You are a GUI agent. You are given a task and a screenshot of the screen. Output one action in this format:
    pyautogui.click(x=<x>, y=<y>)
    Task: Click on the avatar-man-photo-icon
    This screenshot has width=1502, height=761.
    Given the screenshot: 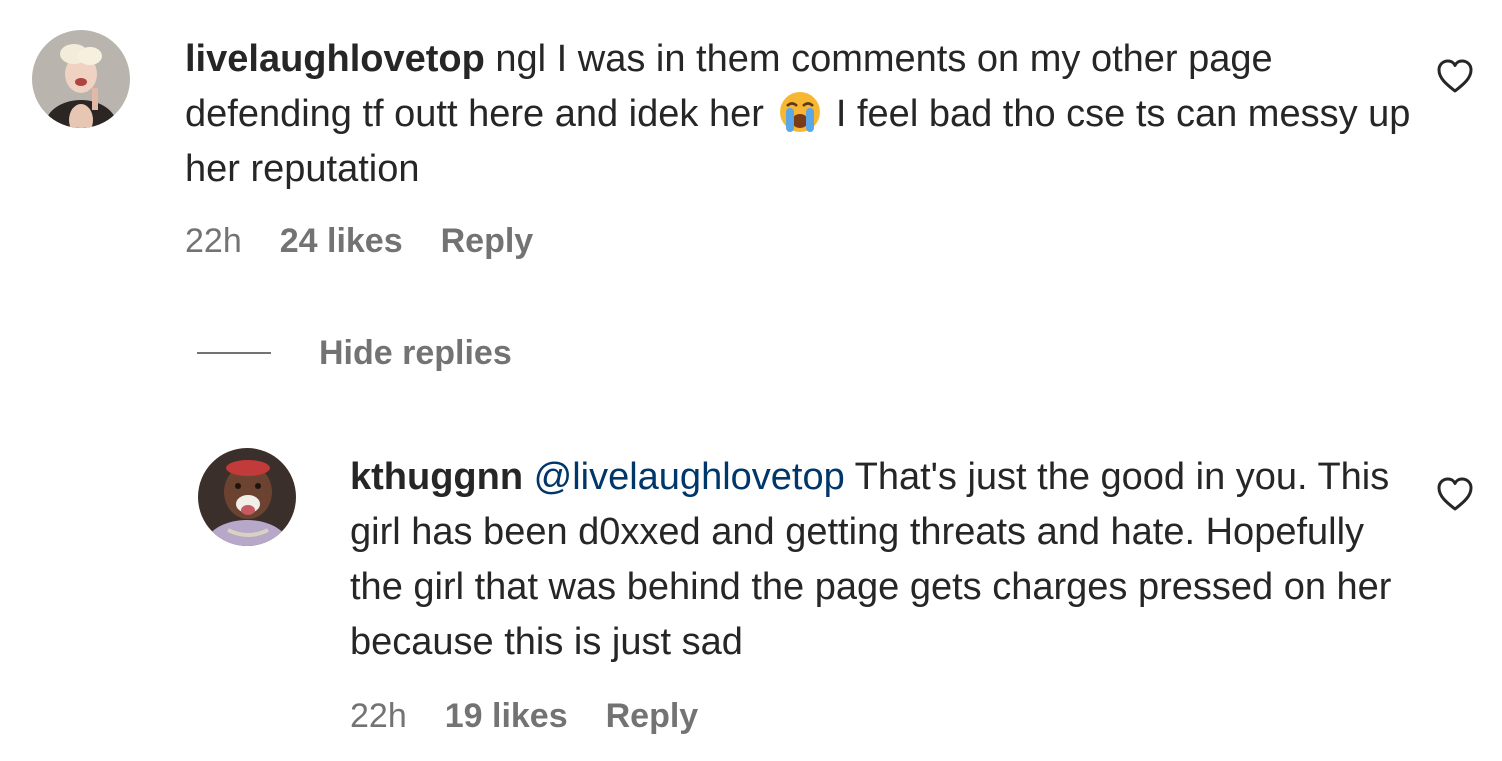 What is the action you would take?
    pyautogui.click(x=247, y=497)
    